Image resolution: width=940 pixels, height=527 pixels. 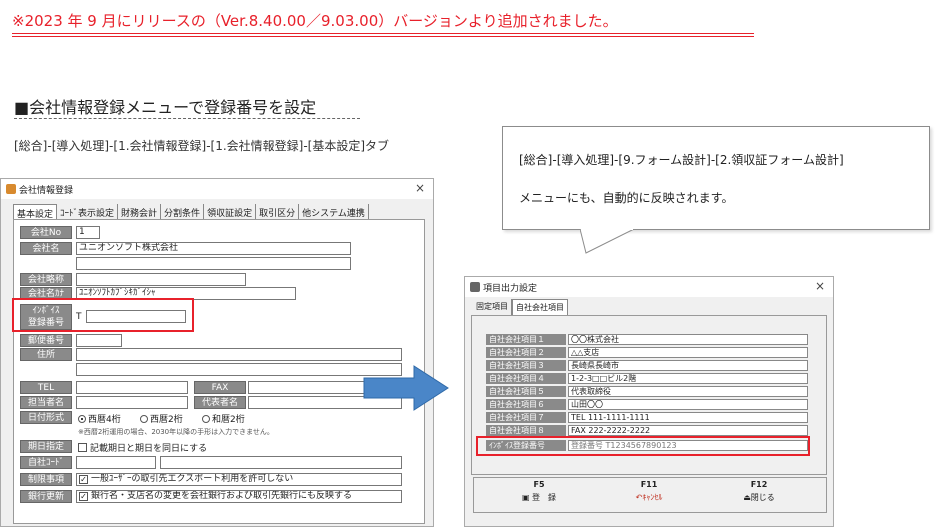 I want to click on label-fax: FAX, so click(x=220, y=387).